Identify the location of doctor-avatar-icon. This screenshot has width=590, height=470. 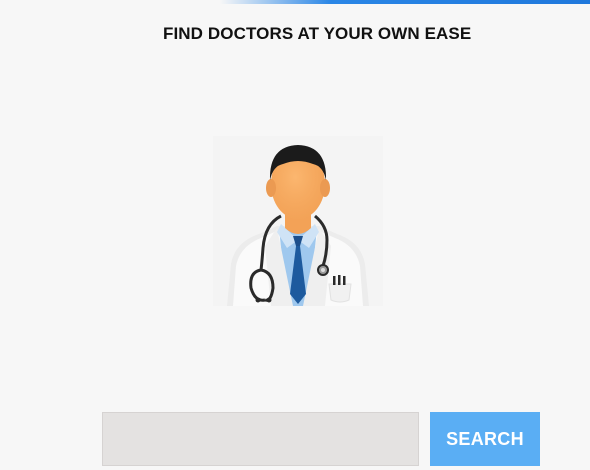
(298, 221).